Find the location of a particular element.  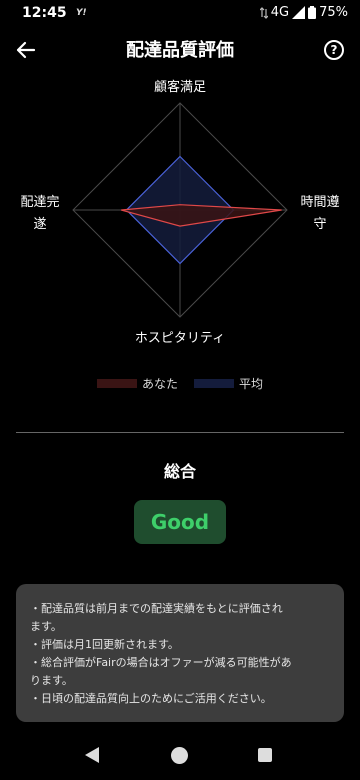

radar-series is located at coordinates (201, 210).